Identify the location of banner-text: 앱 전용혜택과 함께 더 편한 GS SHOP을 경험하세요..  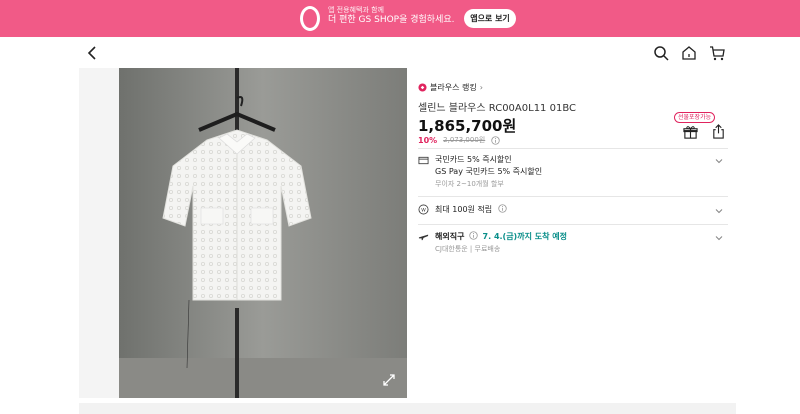
(391, 16).